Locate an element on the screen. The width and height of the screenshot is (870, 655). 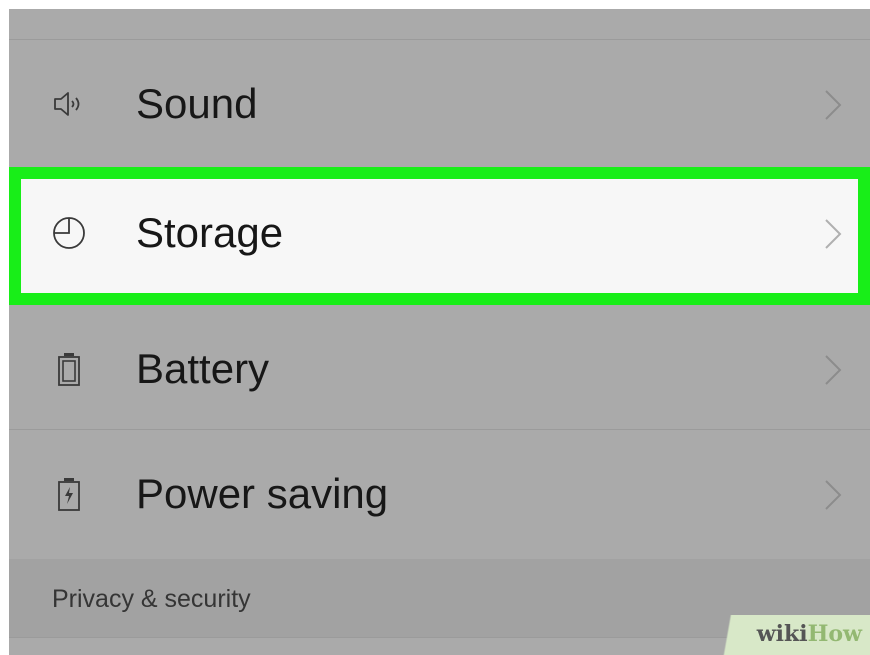
speaker-icon is located at coordinates (69, 104).